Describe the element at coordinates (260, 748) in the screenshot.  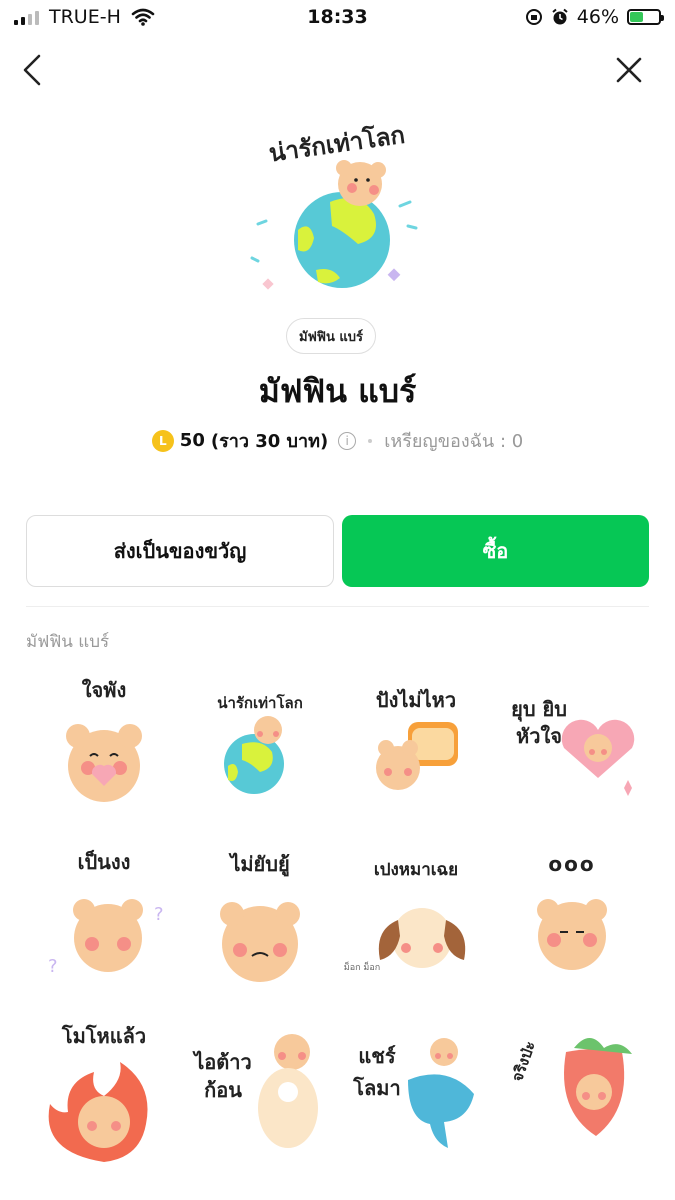
I see `sticker-item: น่ารักเท่าโลก` at that location.